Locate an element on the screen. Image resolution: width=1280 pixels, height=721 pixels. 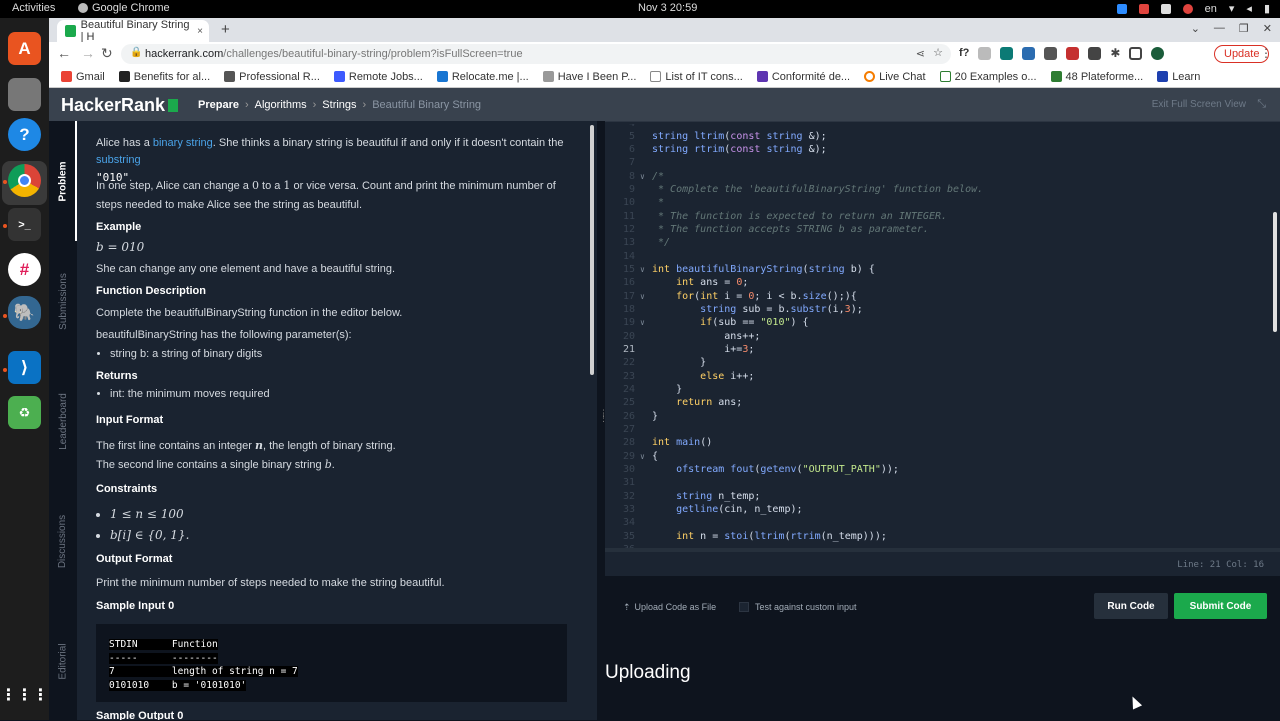
record-tray-icon is located at coordinates (1143, 8).